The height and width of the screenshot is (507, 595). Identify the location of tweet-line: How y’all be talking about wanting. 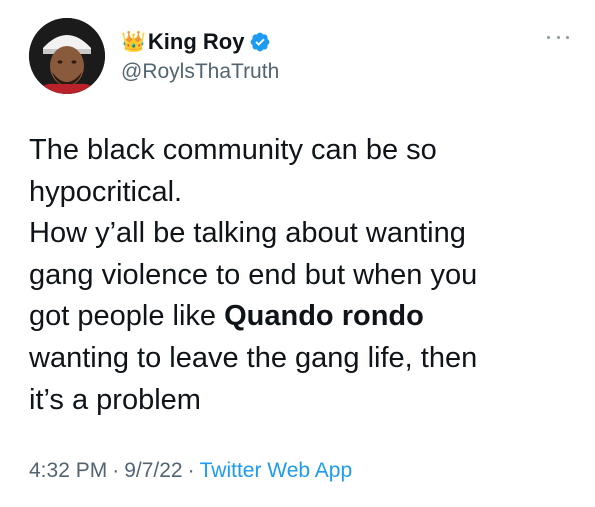
(247, 233).